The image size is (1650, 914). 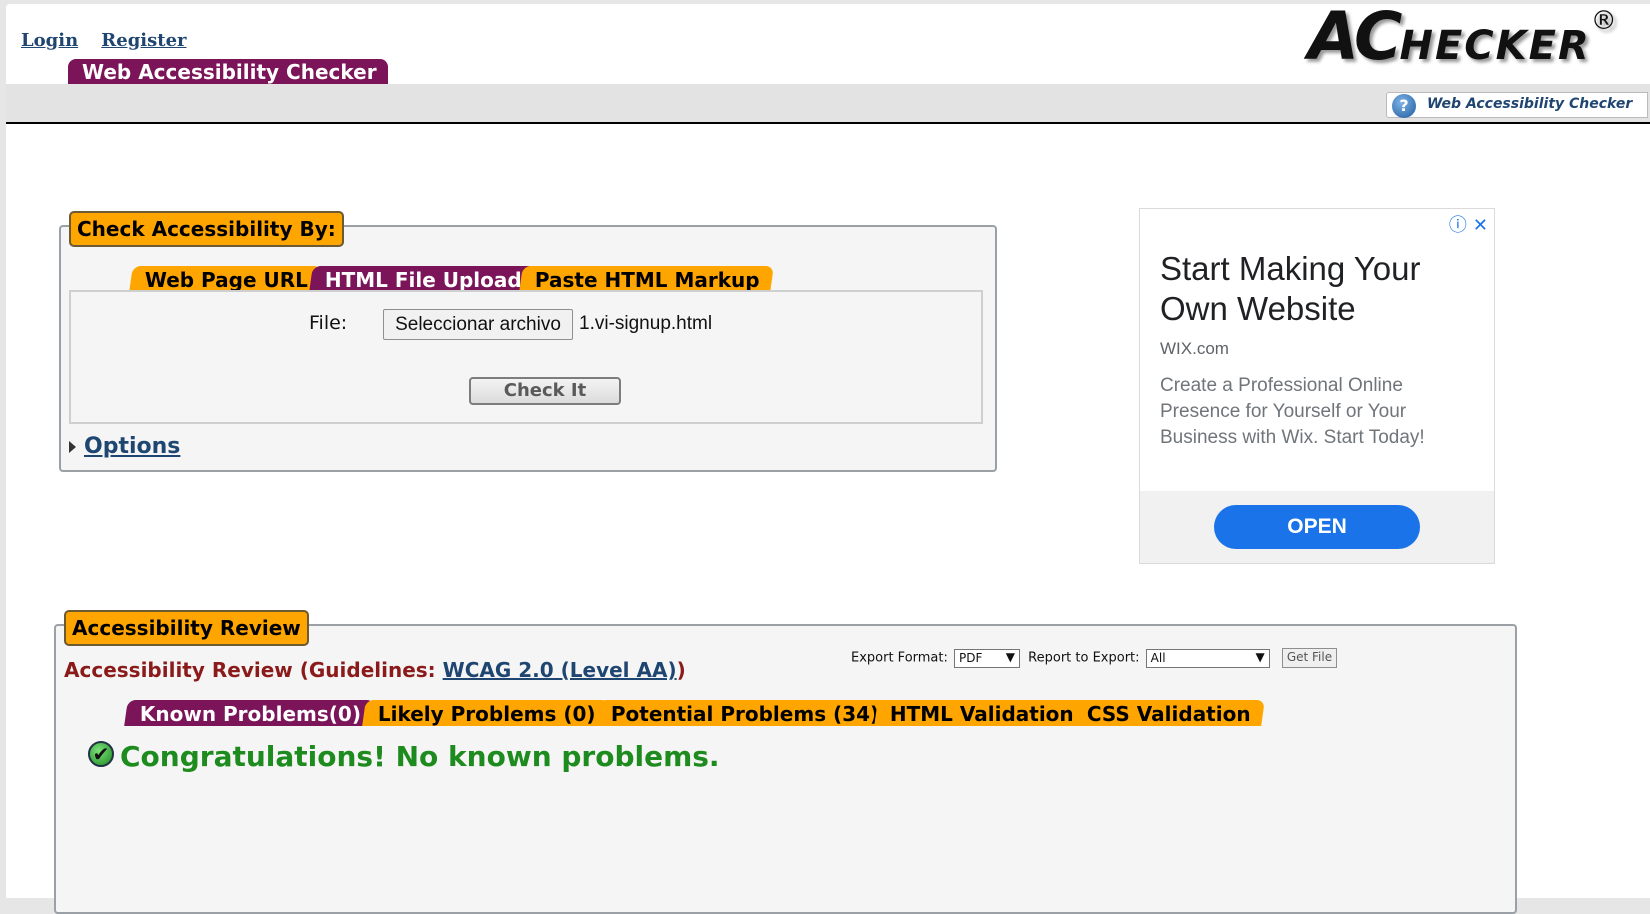 What do you see at coordinates (1320, 289) in the screenshot?
I see `ad-headline: Start Making Your Own Website` at bounding box center [1320, 289].